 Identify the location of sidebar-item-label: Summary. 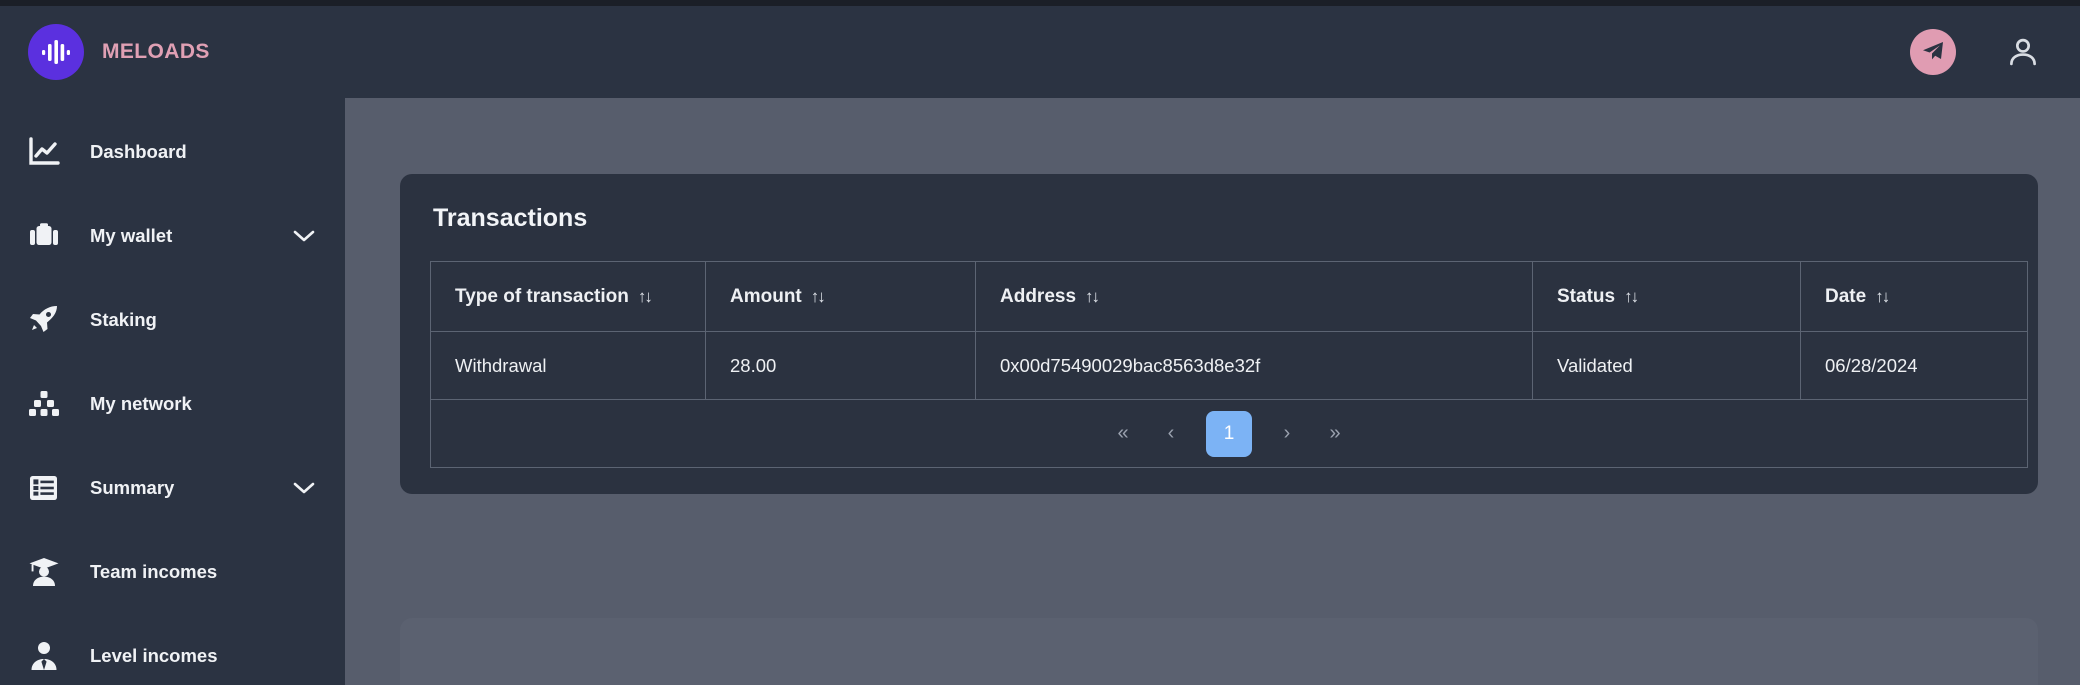
(132, 487).